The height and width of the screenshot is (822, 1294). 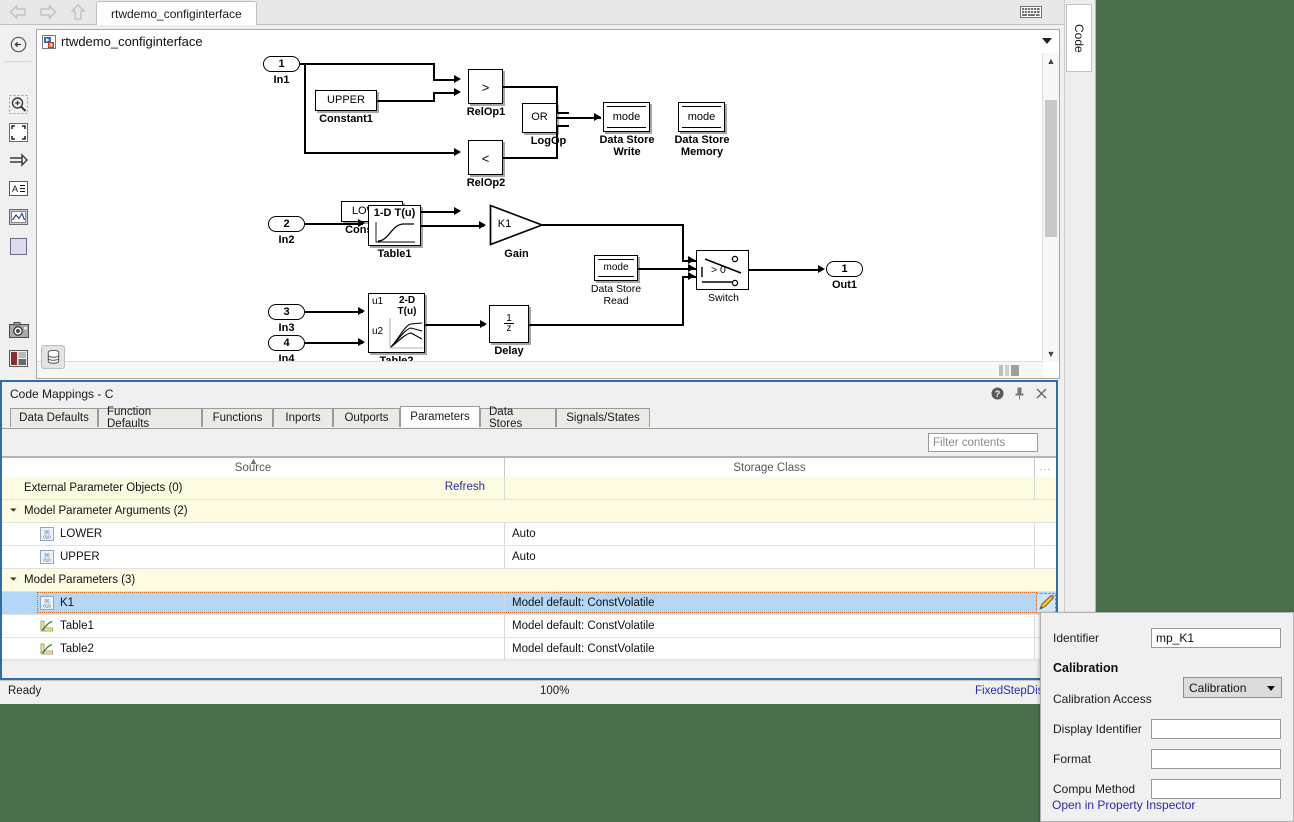 I want to click on parameter-icon: [0] 010, so click(x=47, y=534).